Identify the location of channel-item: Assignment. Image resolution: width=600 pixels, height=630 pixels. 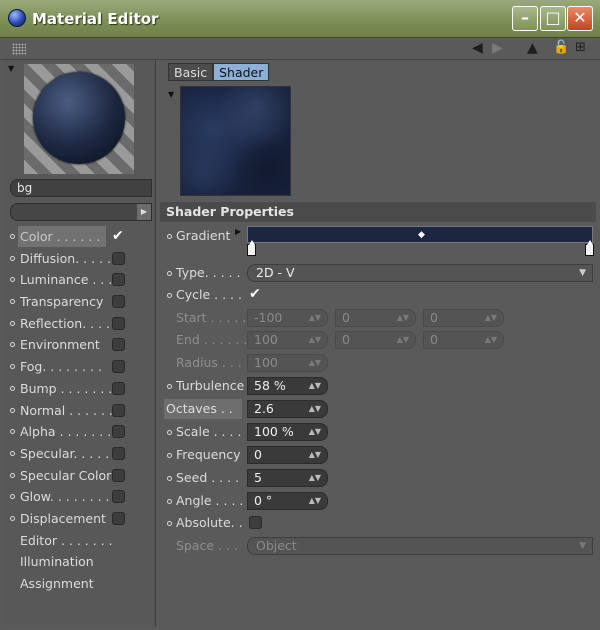
(81, 584).